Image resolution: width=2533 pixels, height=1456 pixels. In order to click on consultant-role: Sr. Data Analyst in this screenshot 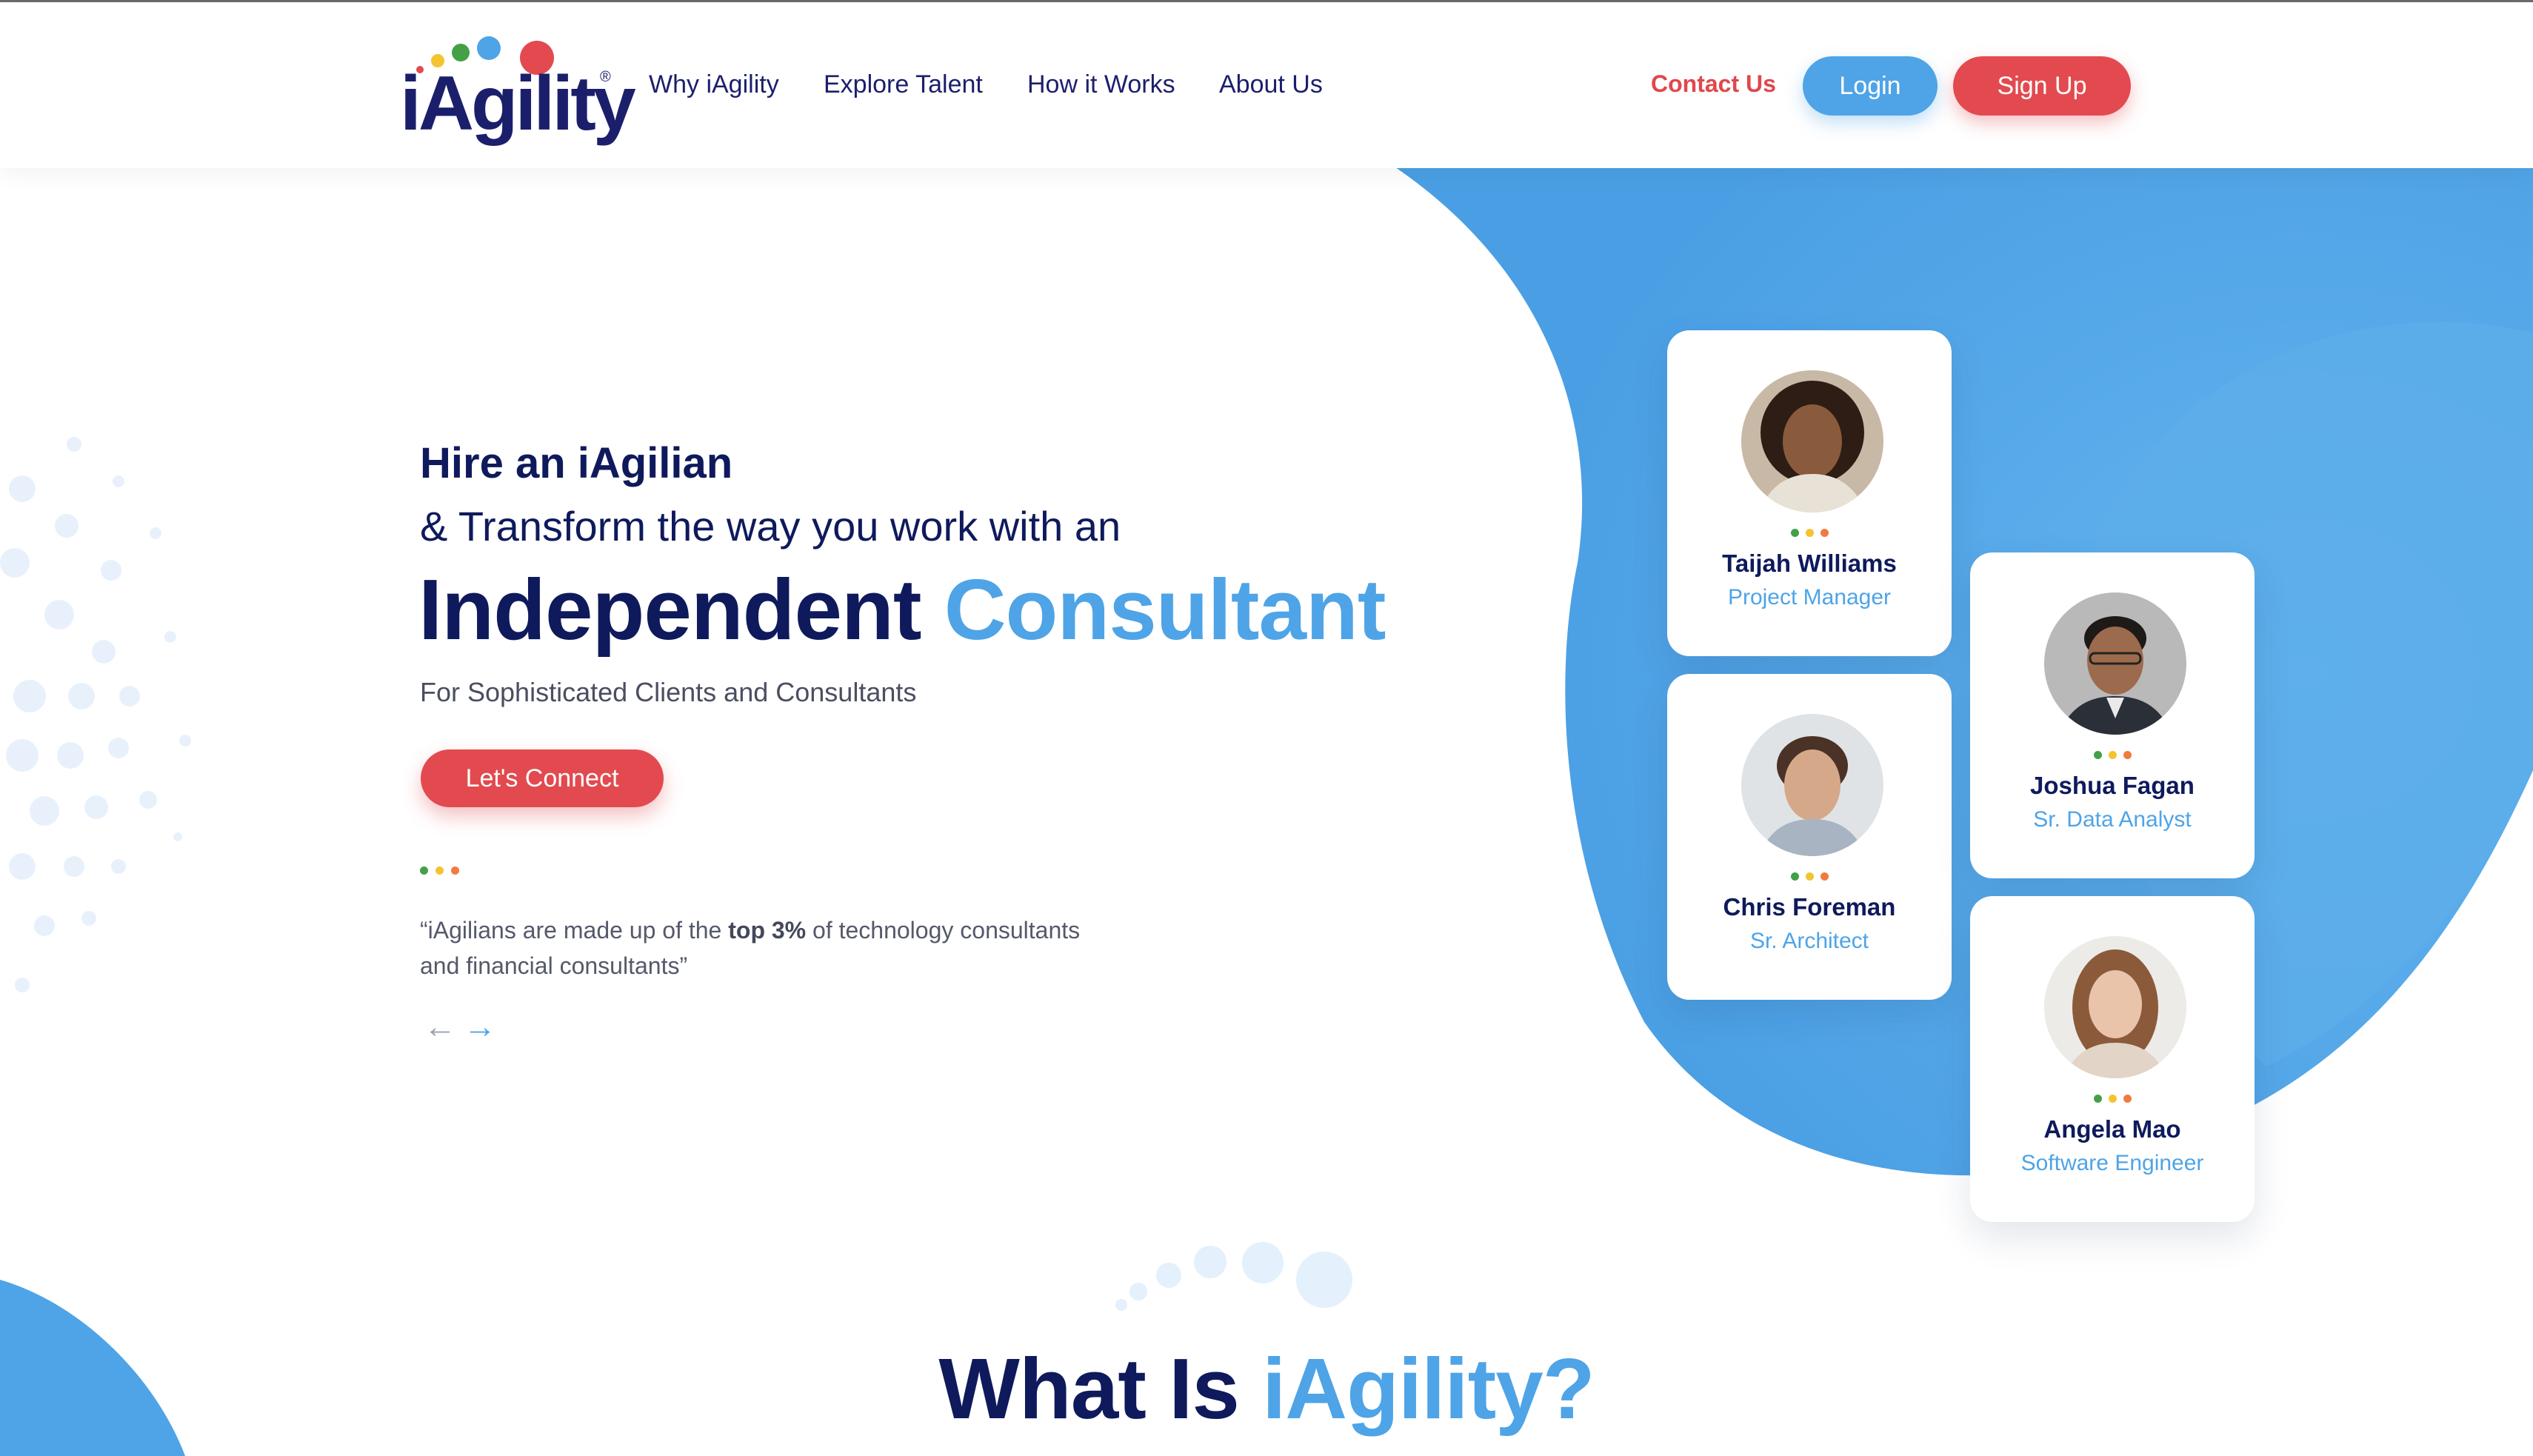, I will do `click(2112, 820)`.